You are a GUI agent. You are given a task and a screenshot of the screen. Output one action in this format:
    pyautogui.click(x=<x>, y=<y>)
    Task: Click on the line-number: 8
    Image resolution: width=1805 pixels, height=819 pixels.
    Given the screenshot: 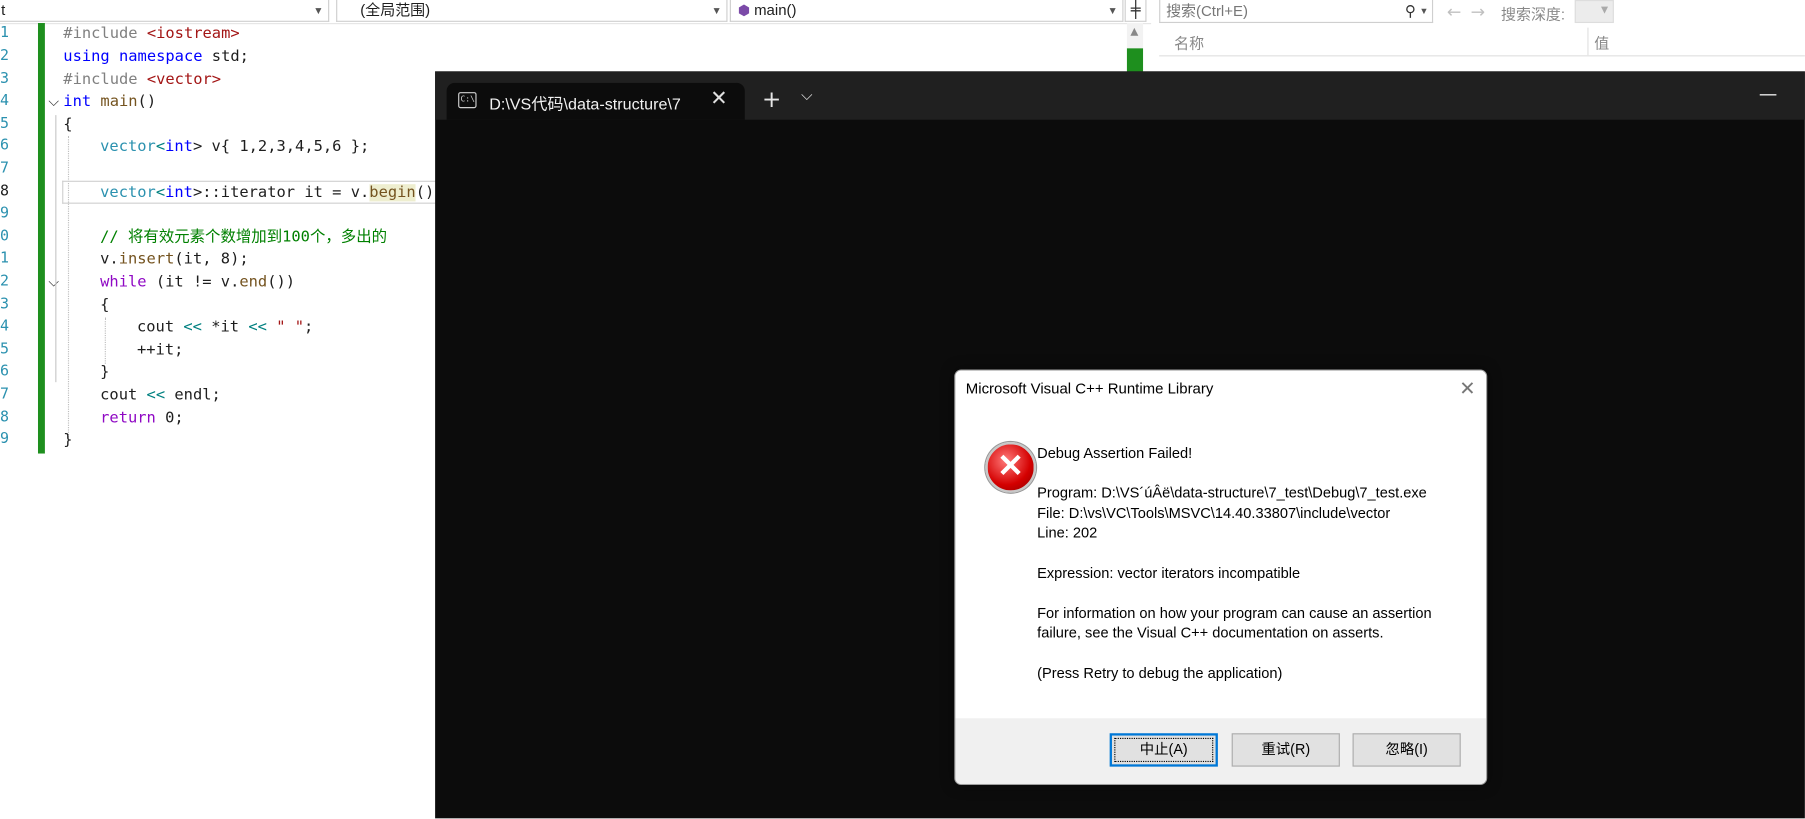 What is the action you would take?
    pyautogui.click(x=5, y=417)
    